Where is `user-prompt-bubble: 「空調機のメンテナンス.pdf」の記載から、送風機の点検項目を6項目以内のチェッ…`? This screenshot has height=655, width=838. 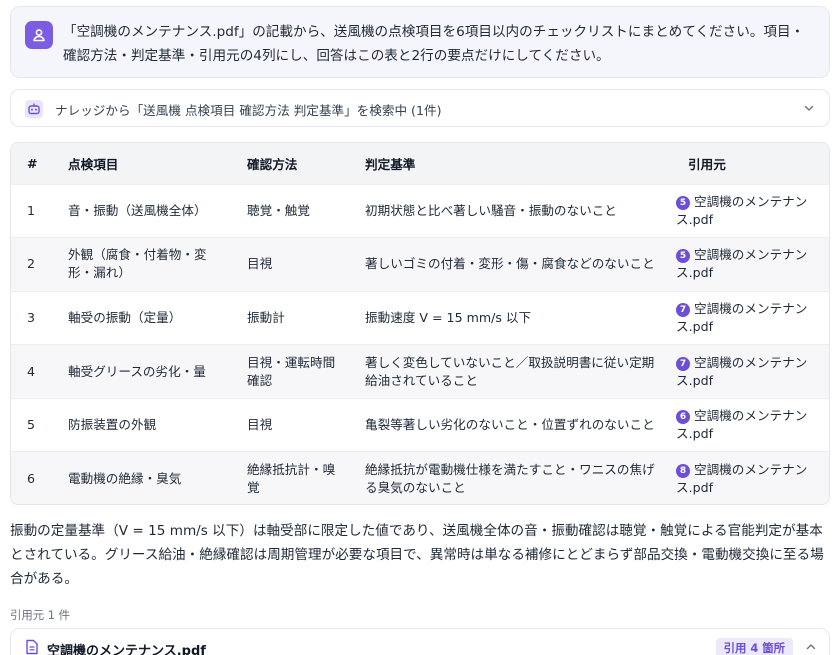 user-prompt-bubble: 「空調機のメンテナンス.pdf」の記載から、送風機の点検項目を6項目以内のチェッ… is located at coordinates (420, 42).